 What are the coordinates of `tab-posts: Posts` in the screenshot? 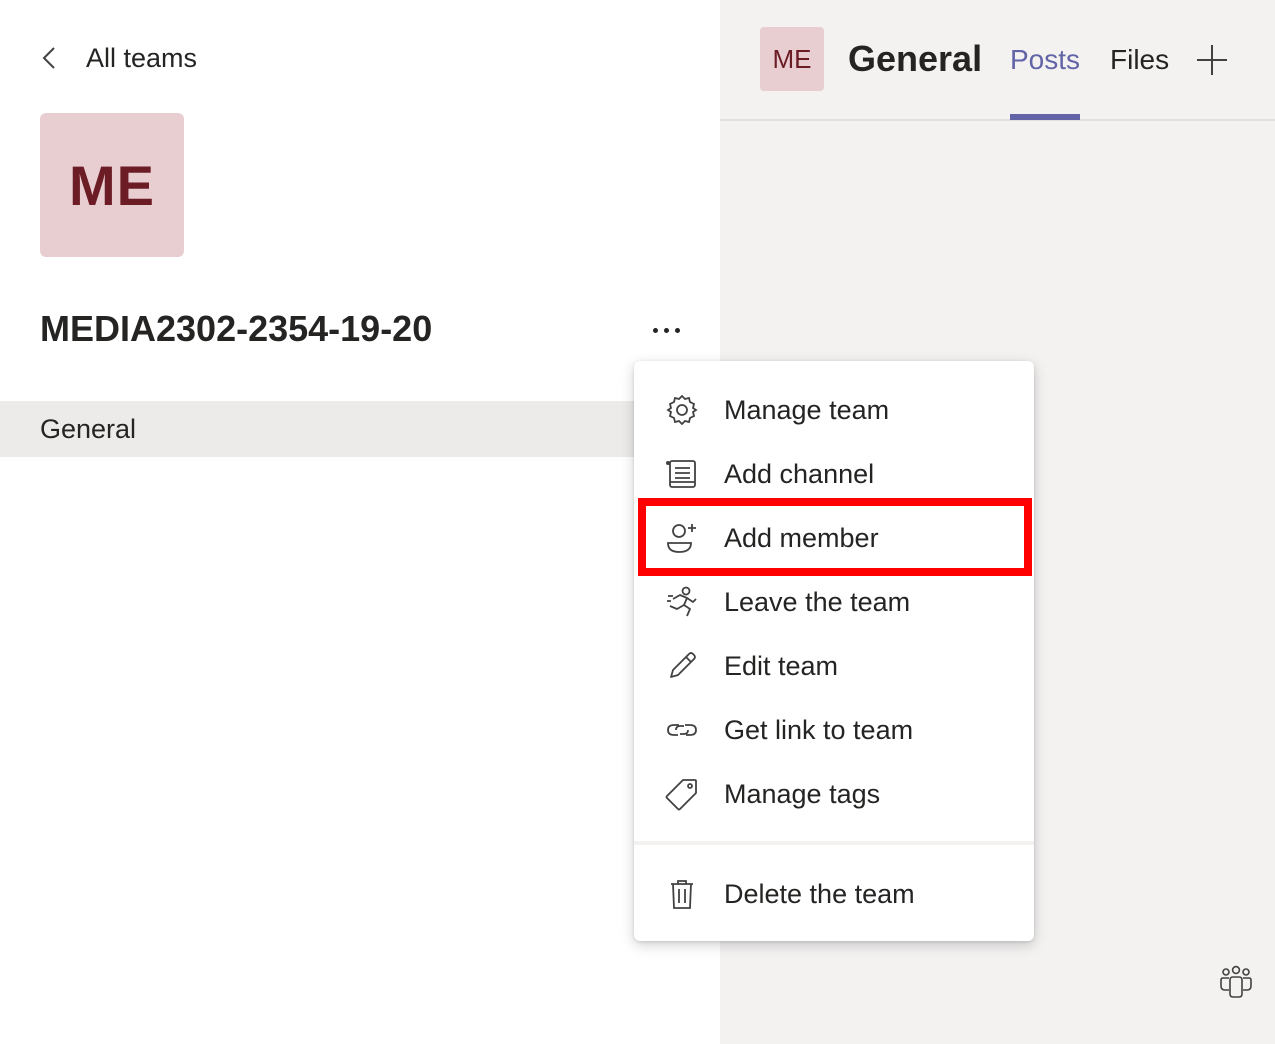 It's located at (1045, 82).